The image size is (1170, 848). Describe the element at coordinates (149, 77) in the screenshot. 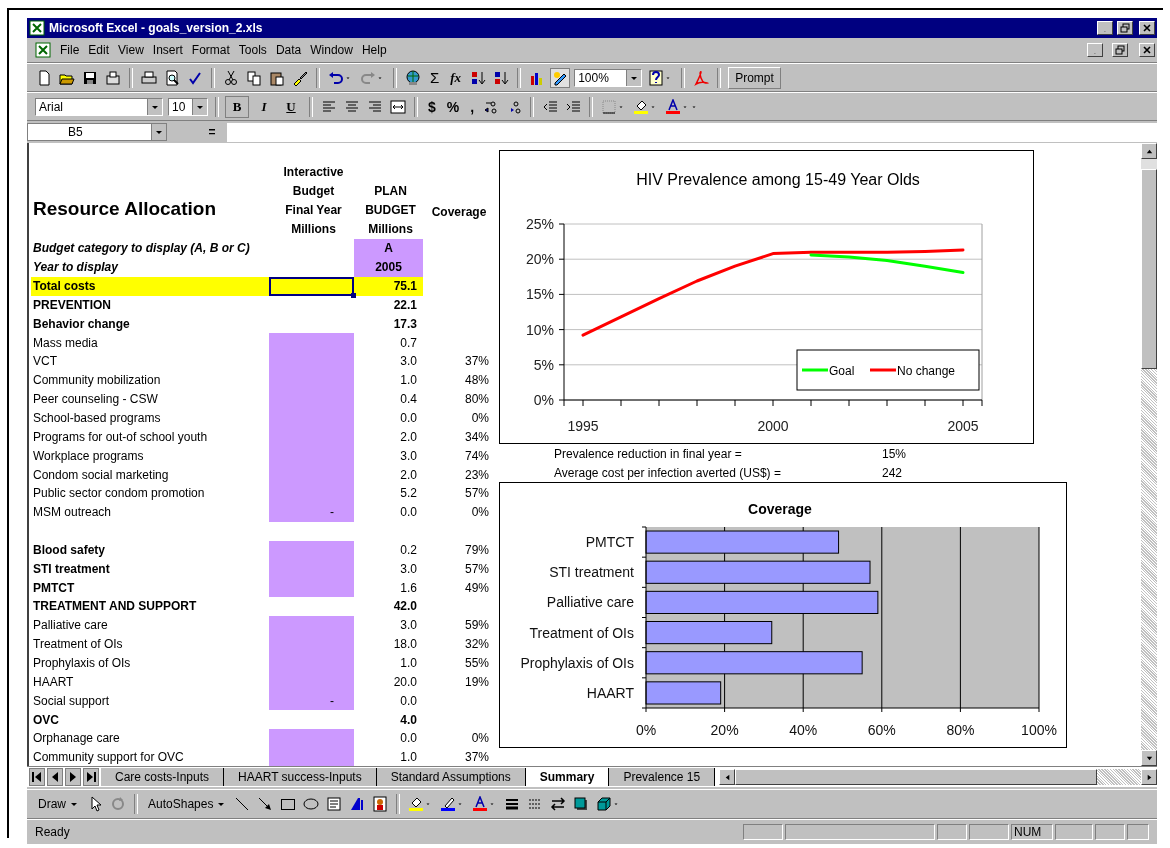

I see `print-icon` at that location.